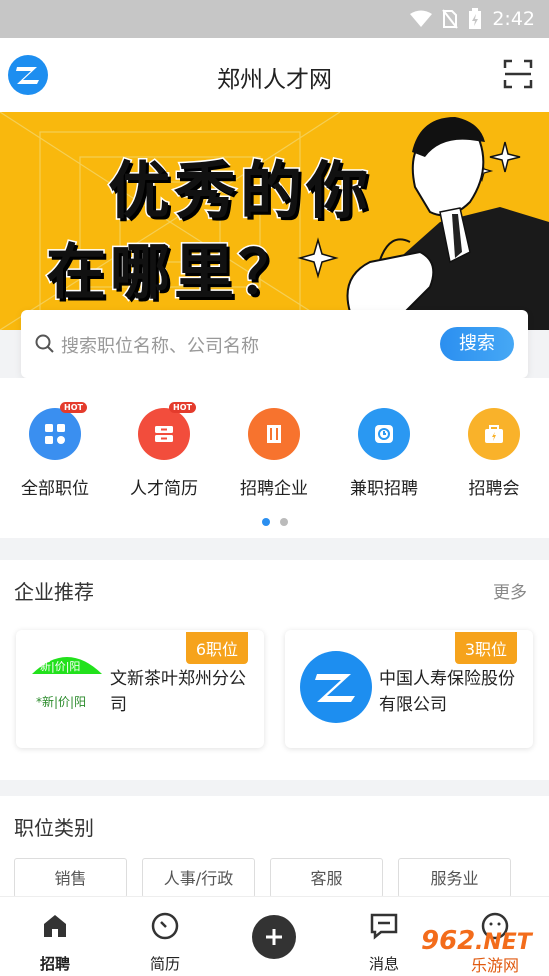 This screenshot has width=549, height=976. Describe the element at coordinates (274, 434) in the screenshot. I see `building-icon` at that location.